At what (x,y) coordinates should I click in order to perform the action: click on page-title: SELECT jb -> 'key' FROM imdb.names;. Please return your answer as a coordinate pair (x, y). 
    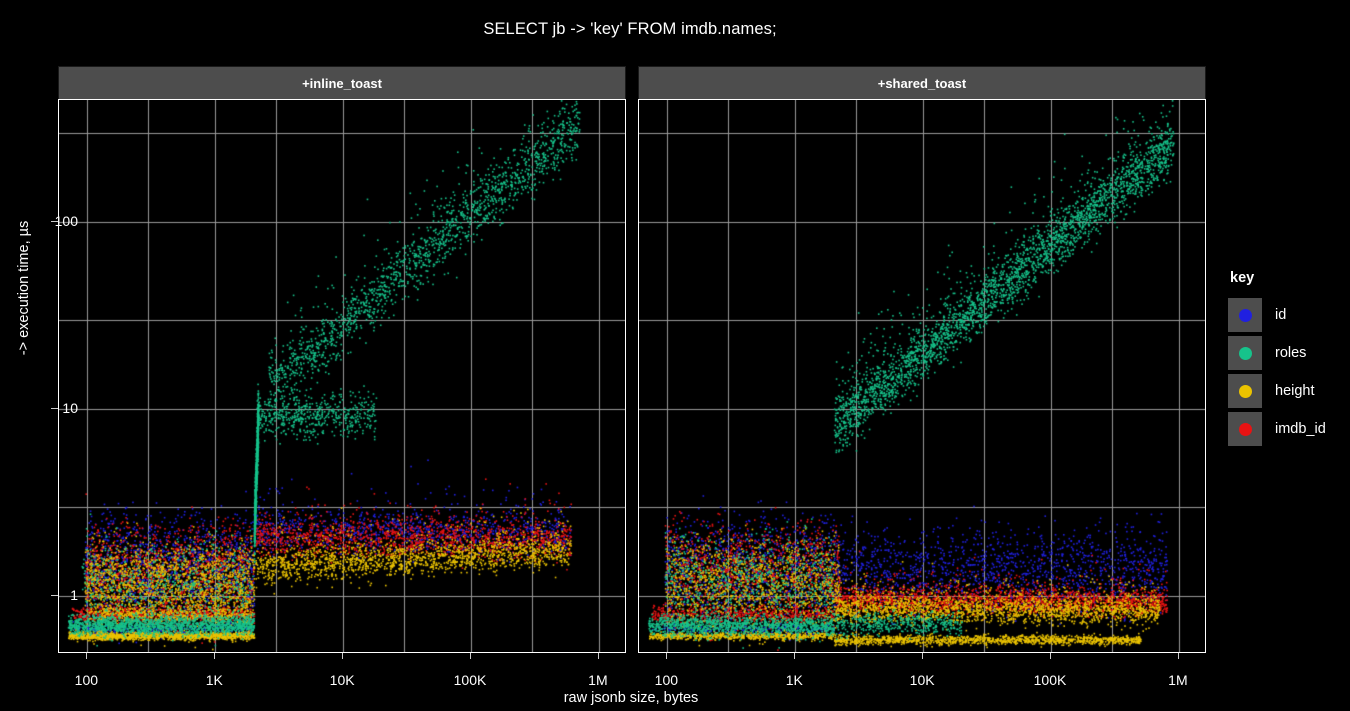
    Looking at the image, I should click on (630, 29).